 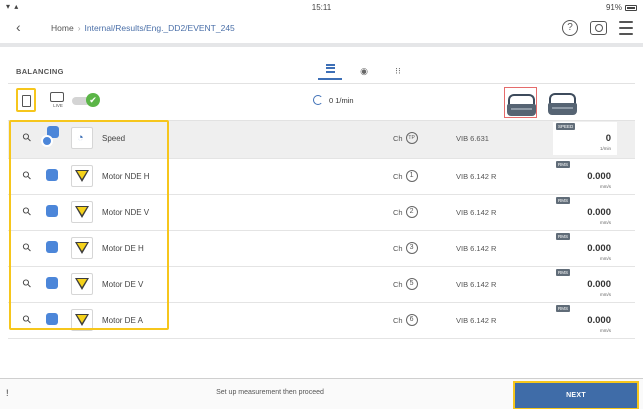 I want to click on panel-header: BALANCING ◉ ⁝⁝, so click(x=321, y=71).